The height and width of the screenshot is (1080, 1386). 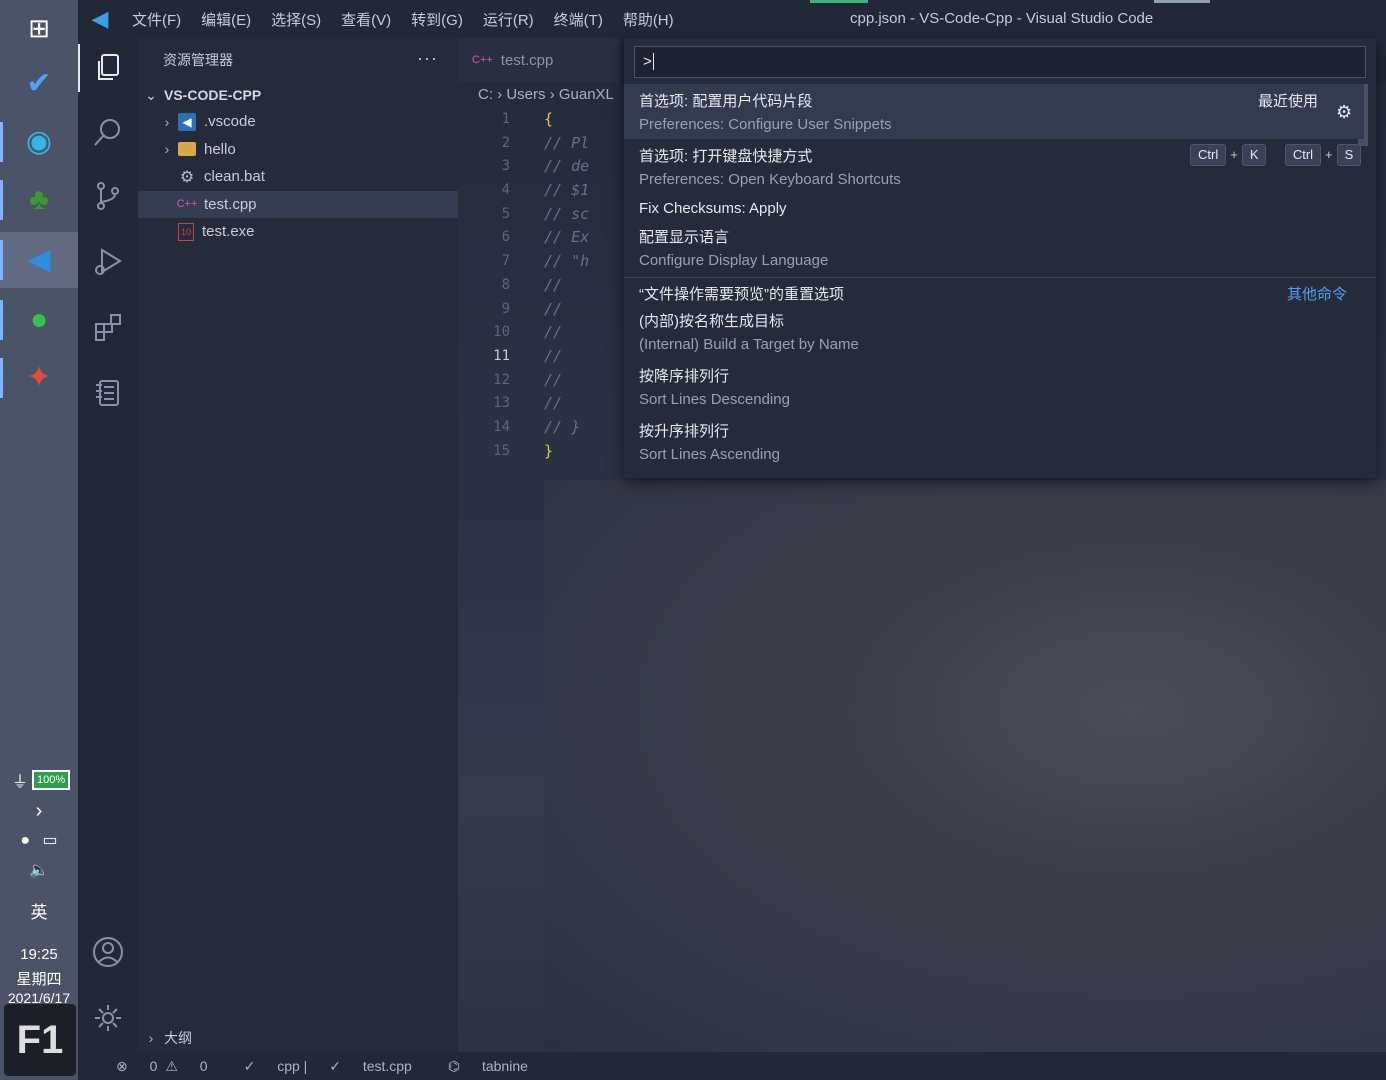 I want to click on clock-time: 19:25, so click(x=39, y=954).